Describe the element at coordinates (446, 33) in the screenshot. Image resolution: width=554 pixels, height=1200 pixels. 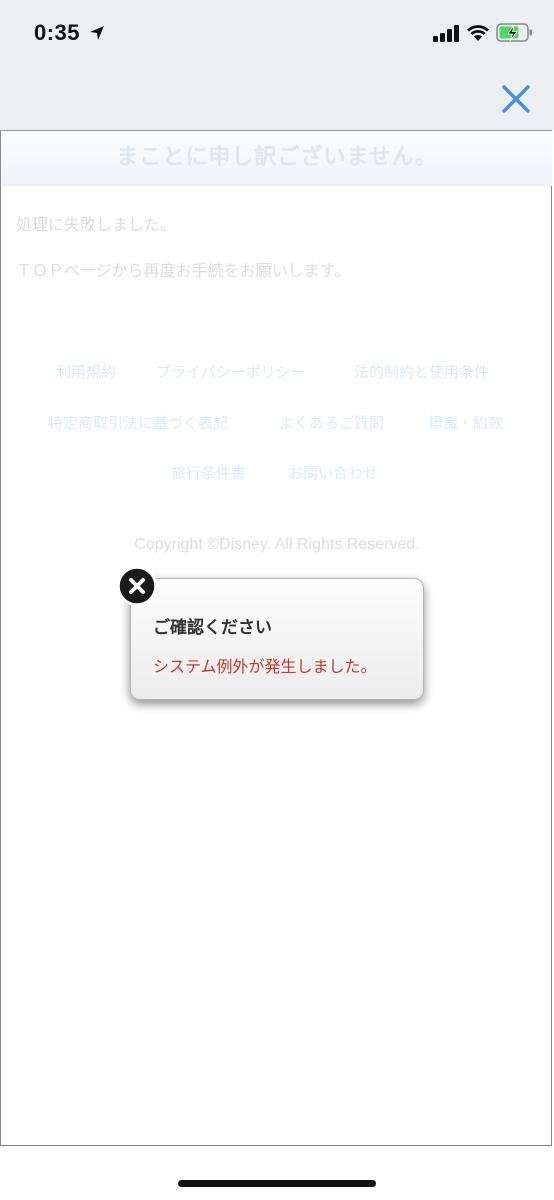
I see `cellular-signal-icon` at that location.